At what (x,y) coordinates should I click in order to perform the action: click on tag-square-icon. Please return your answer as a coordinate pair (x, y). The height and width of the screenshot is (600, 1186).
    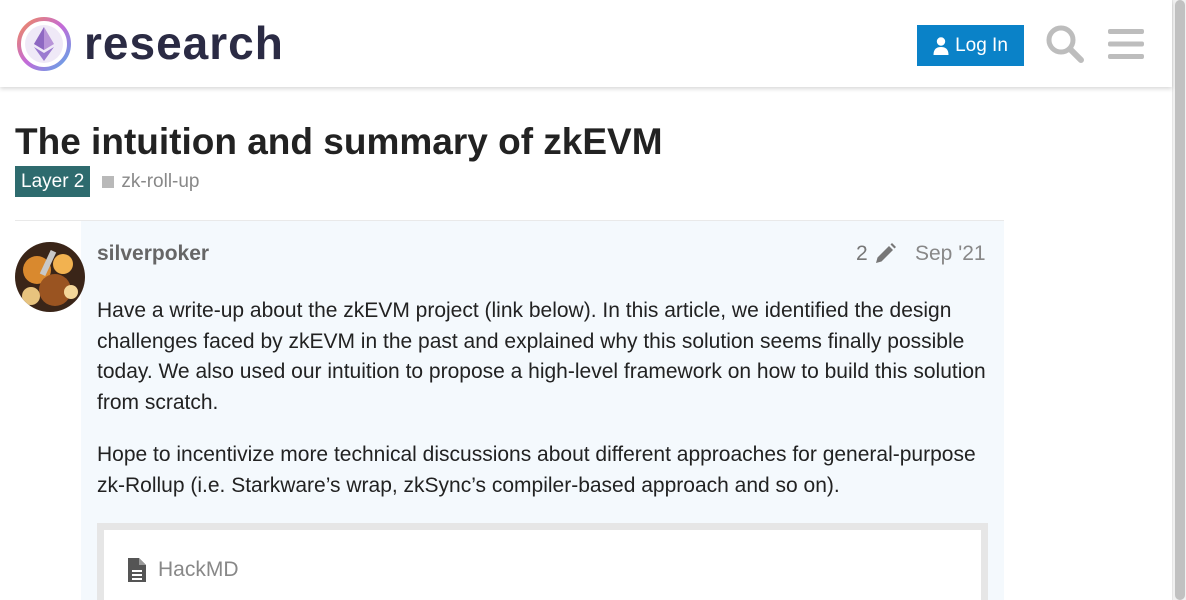
    Looking at the image, I should click on (108, 181).